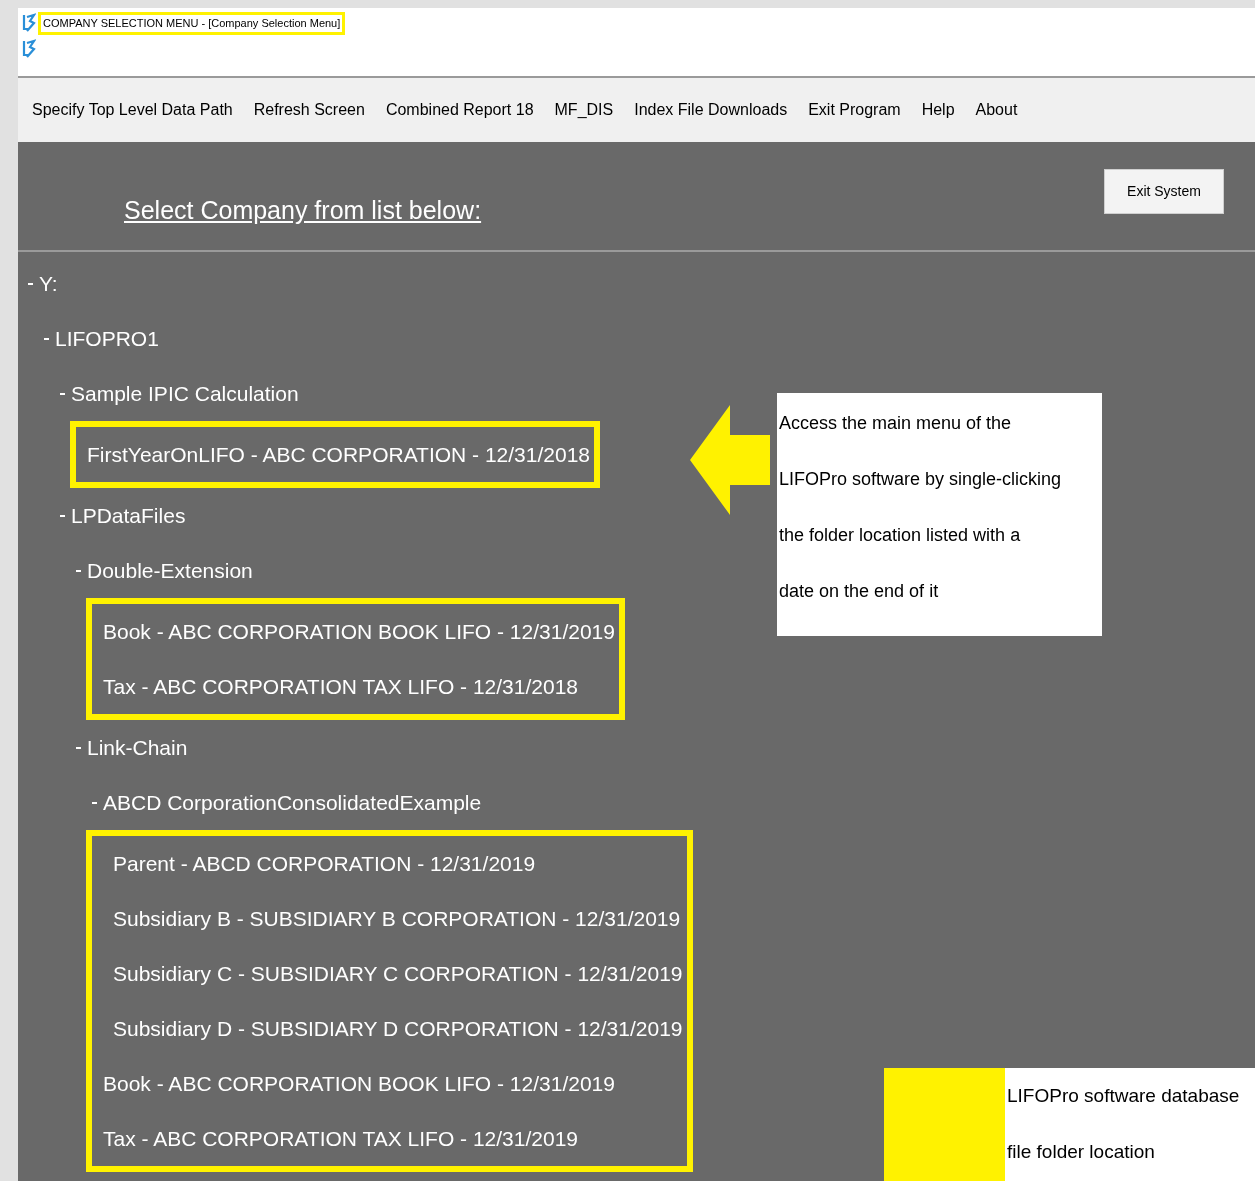  What do you see at coordinates (459, 110) in the screenshot?
I see `menu-item: Combined Report 18` at bounding box center [459, 110].